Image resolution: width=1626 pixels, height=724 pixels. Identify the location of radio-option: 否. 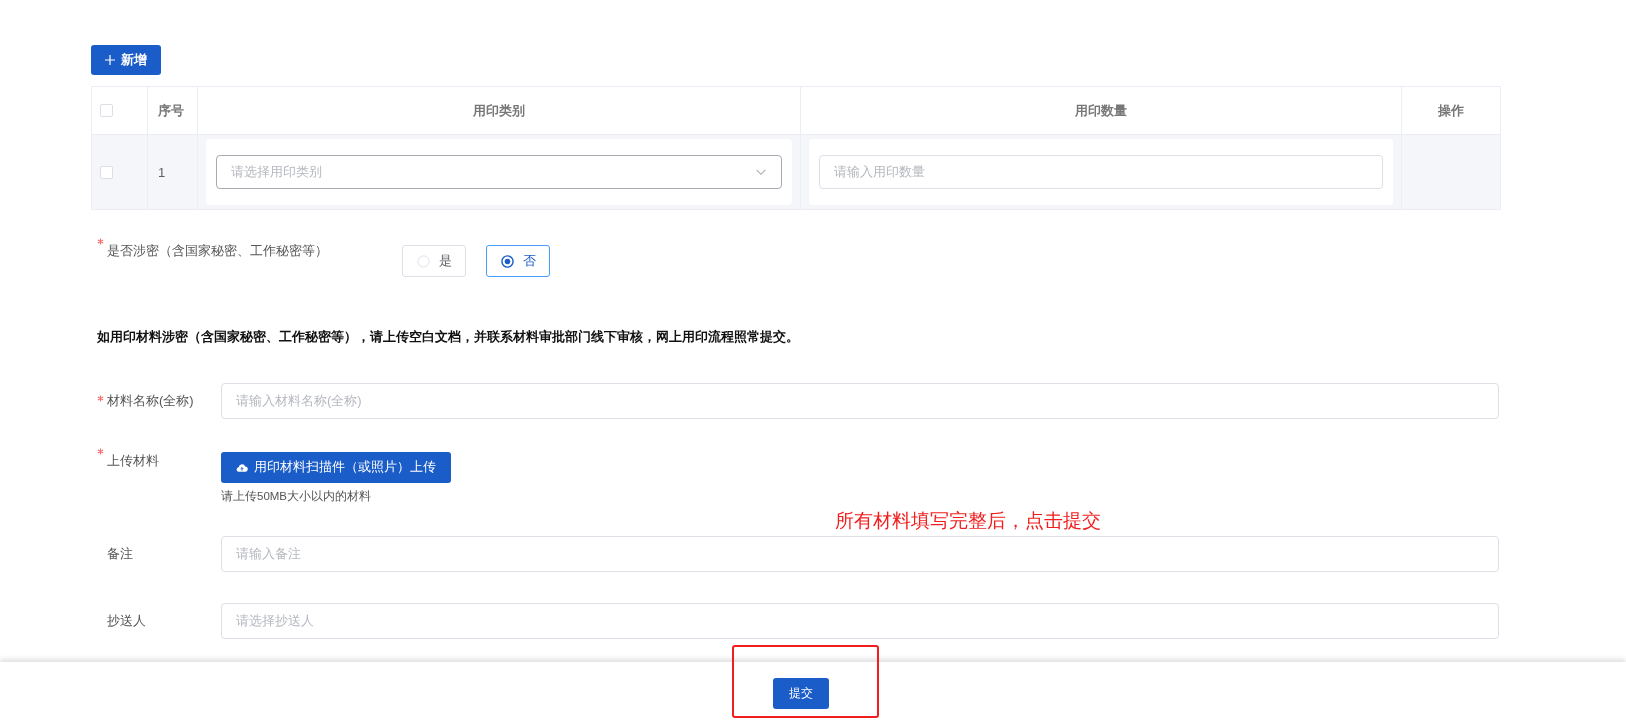
(518, 261).